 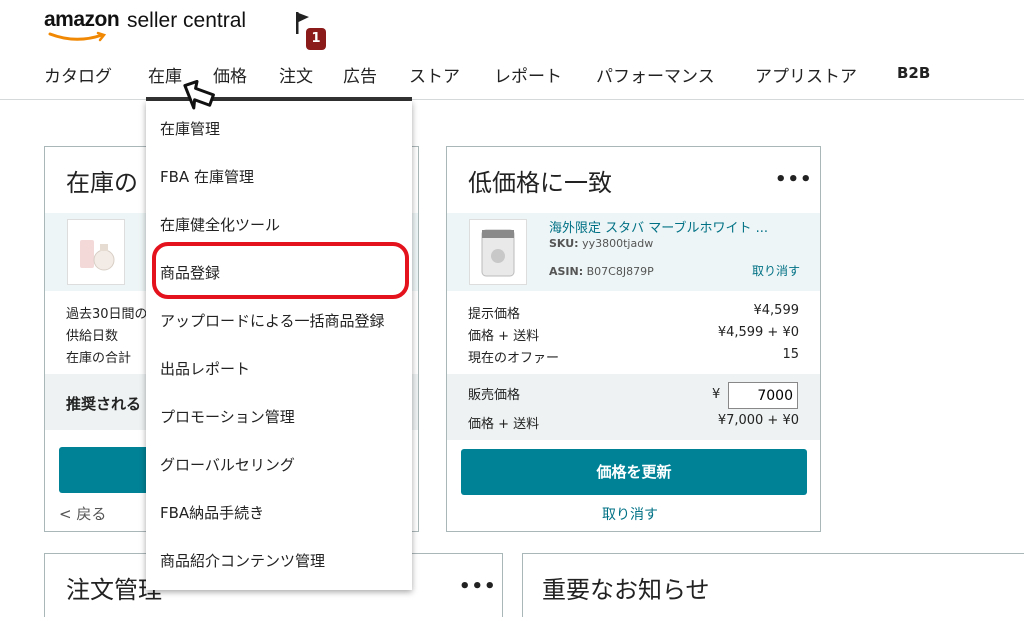 What do you see at coordinates (626, 590) in the screenshot?
I see `news-card-title: 重要なお知らせ` at bounding box center [626, 590].